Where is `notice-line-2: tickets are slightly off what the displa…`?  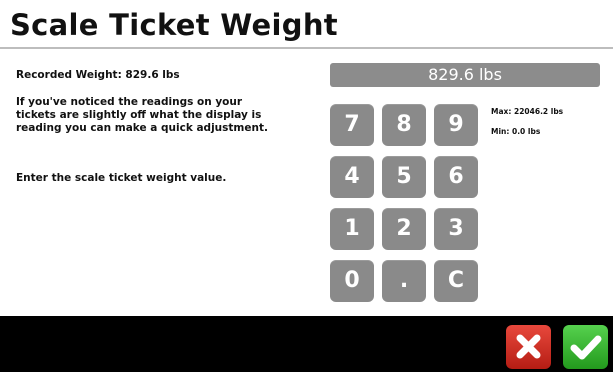
notice-line-2: tickets are slightly off what the displa… is located at coordinates (139, 115).